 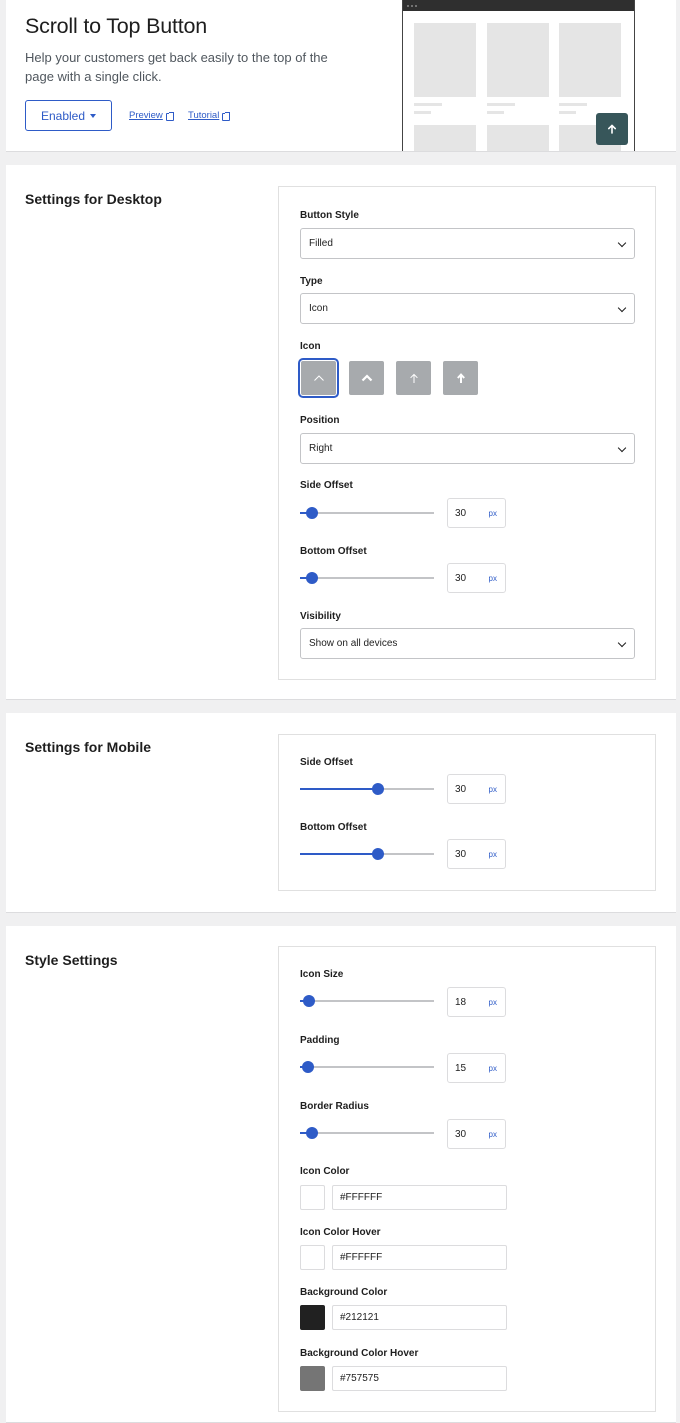 What do you see at coordinates (339, 789) in the screenshot?
I see `slider-fill` at bounding box center [339, 789].